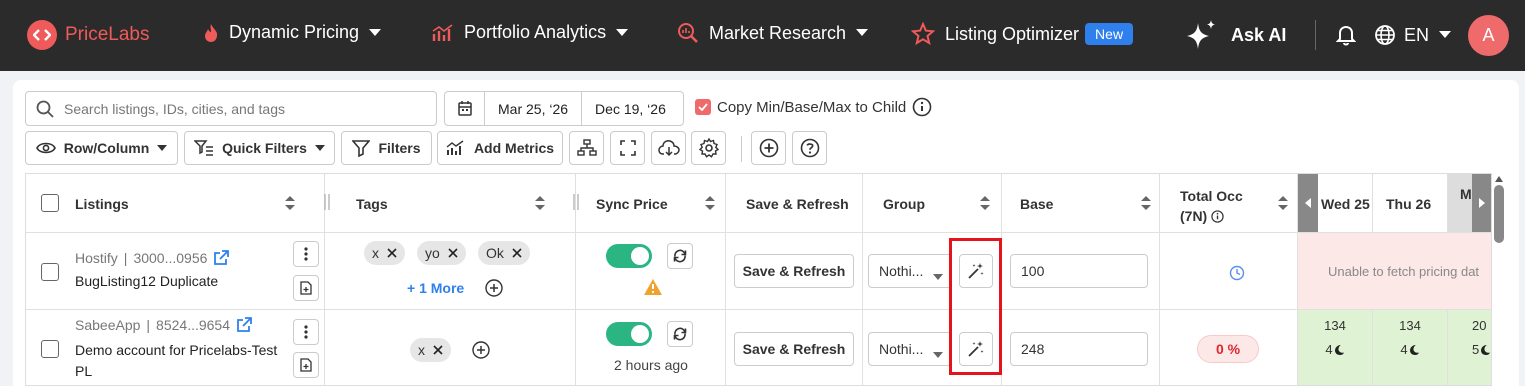 Image resolution: width=1525 pixels, height=386 pixels. Describe the element at coordinates (514, 148) in the screenshot. I see `add-metrics-label: Add Metrics` at that location.